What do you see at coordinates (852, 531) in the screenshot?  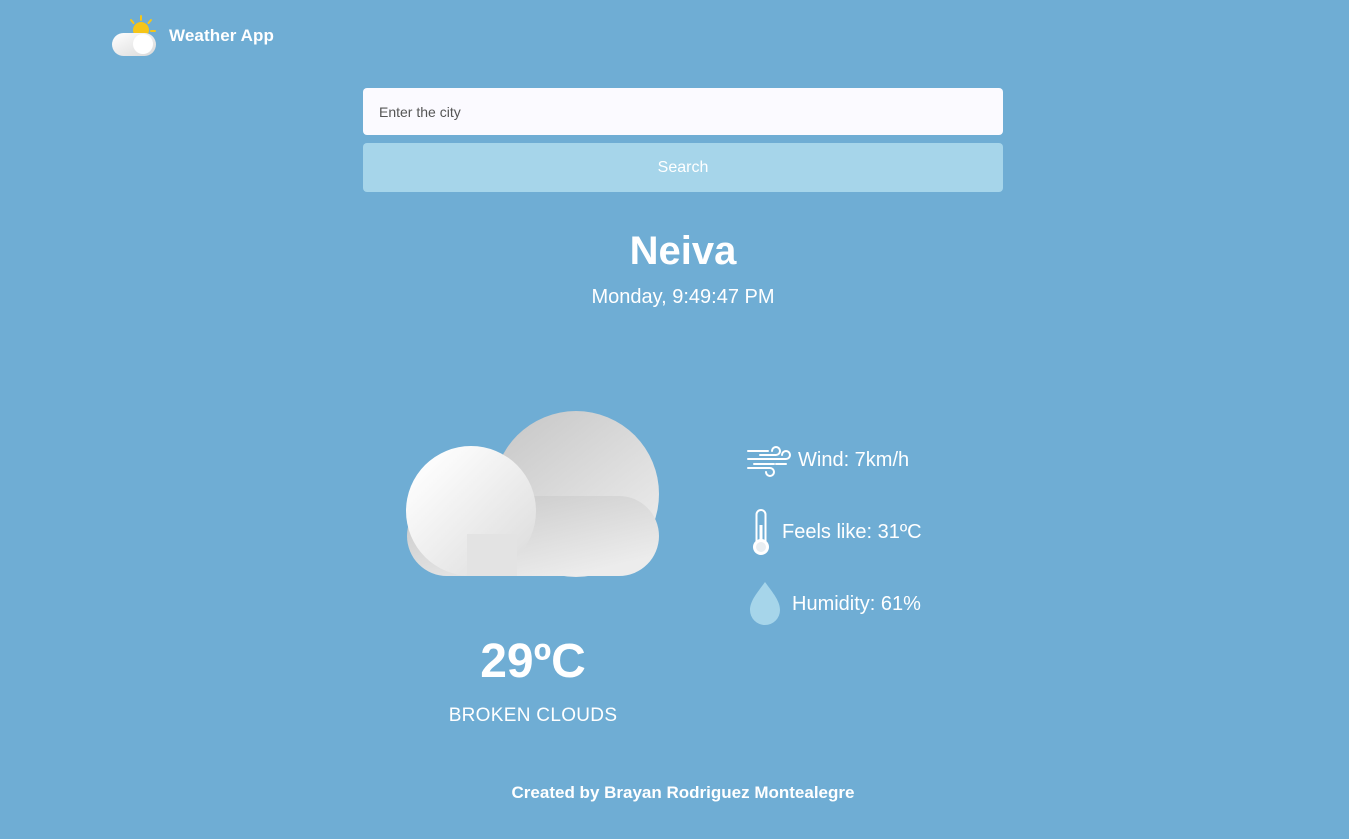 I see `feels-like-label: Feels like: 31ºC` at bounding box center [852, 531].